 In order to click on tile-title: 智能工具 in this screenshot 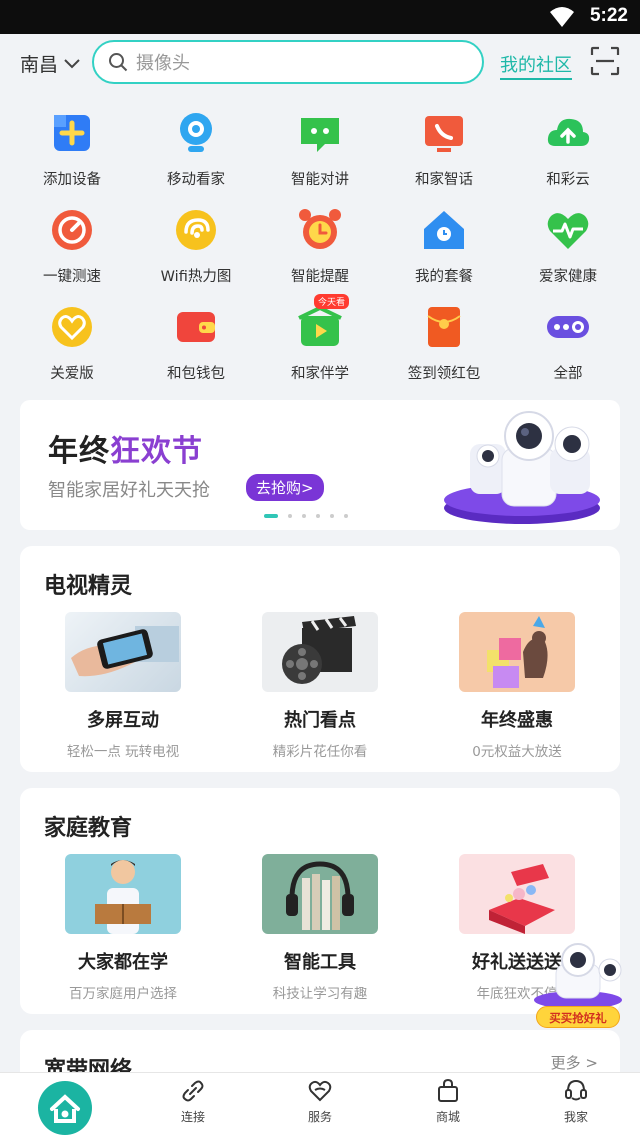, I will do `click(320, 962)`.